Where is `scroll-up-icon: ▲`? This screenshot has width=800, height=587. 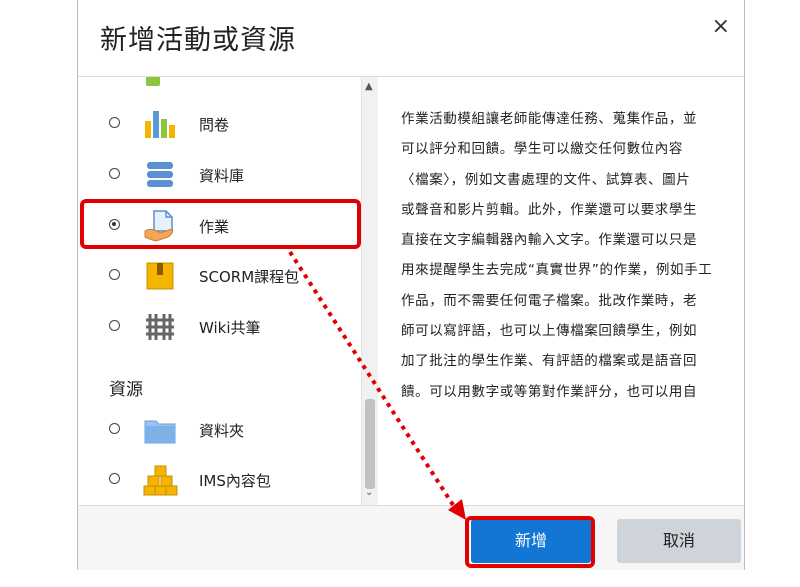
scroll-up-icon: ▲ is located at coordinates (369, 86).